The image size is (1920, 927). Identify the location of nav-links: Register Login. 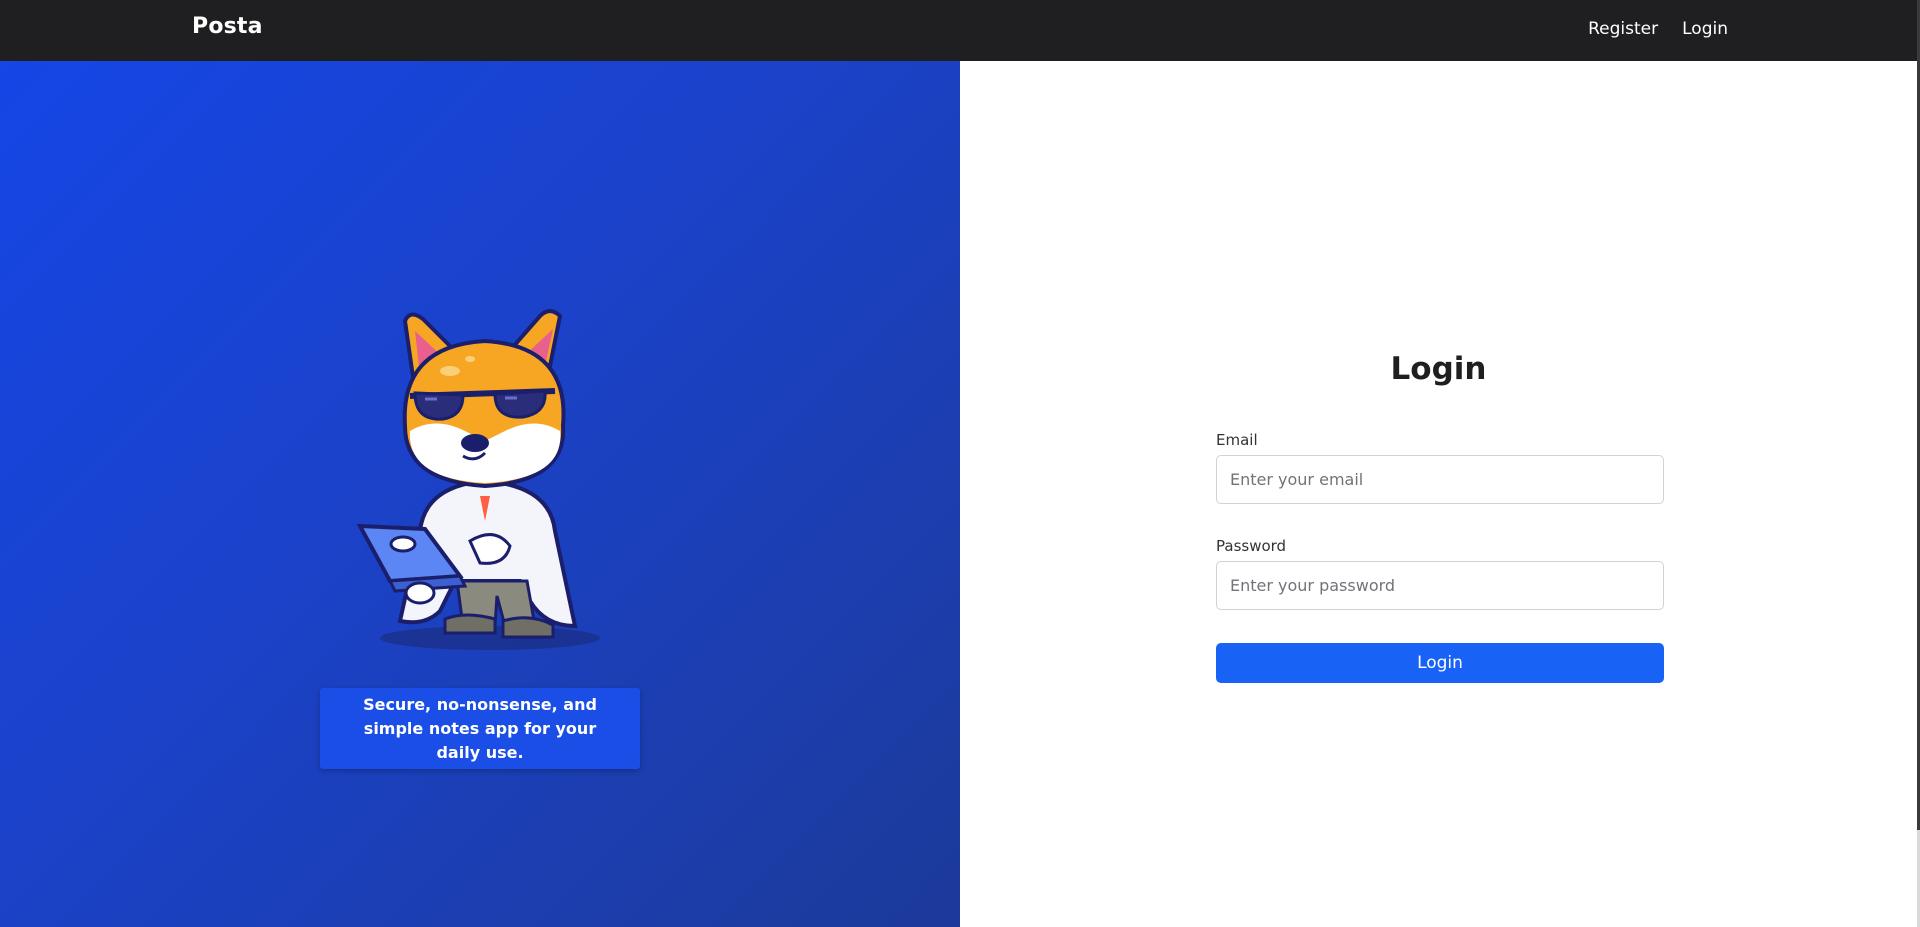
(1658, 29).